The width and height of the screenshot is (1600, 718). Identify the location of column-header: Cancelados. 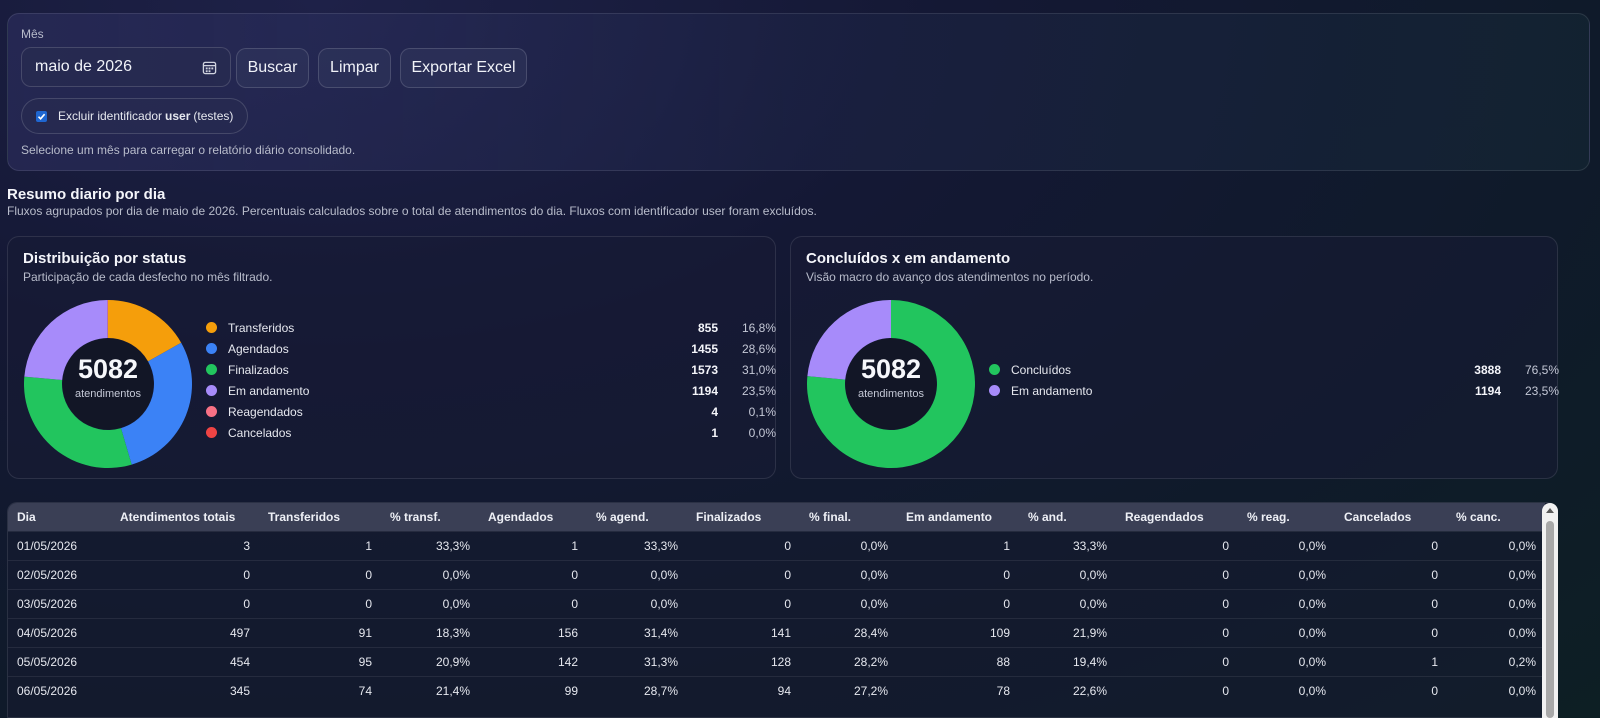
(1391, 517).